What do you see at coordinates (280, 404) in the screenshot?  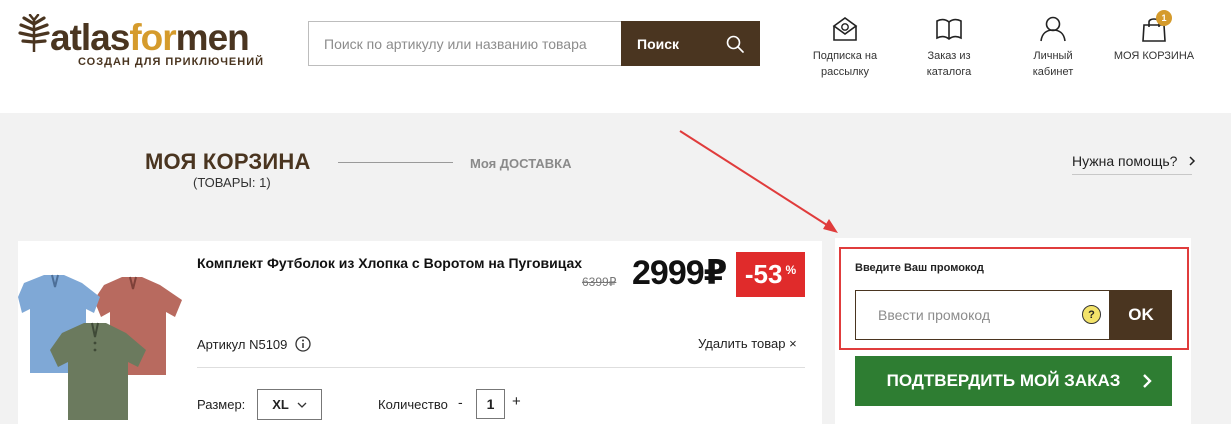 I see `size-value: XL` at bounding box center [280, 404].